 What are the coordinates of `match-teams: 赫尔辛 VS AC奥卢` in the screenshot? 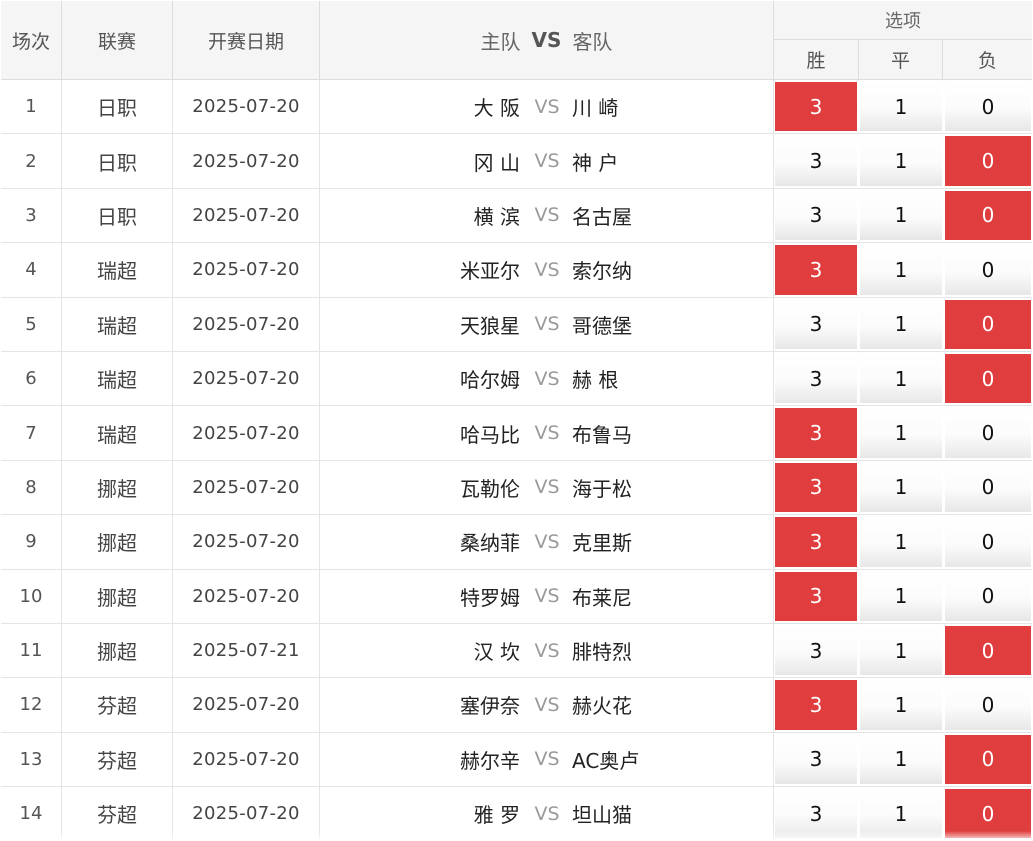 It's located at (547, 759).